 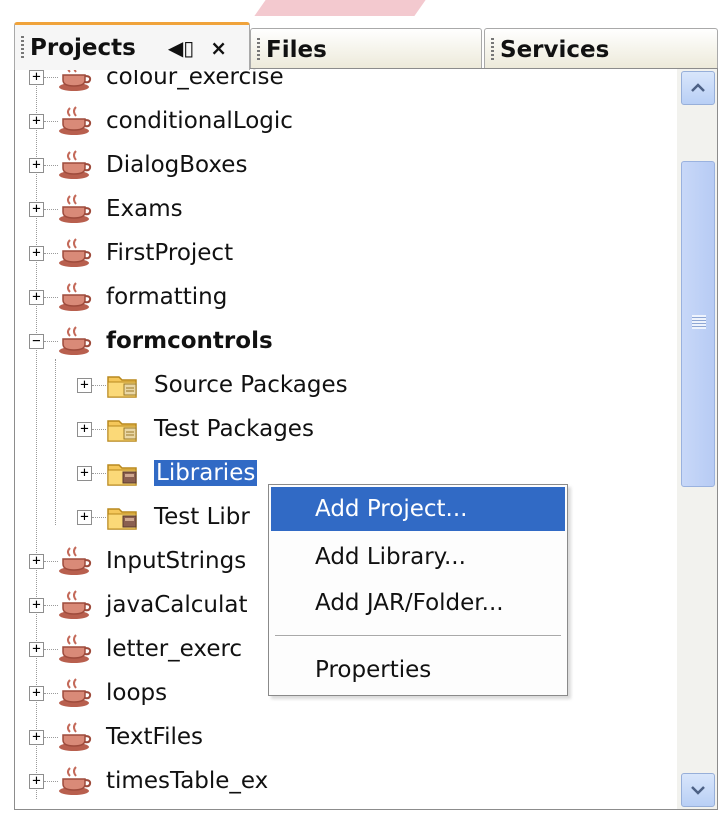 I want to click on menu-item-properties: Properties, so click(x=418, y=670).